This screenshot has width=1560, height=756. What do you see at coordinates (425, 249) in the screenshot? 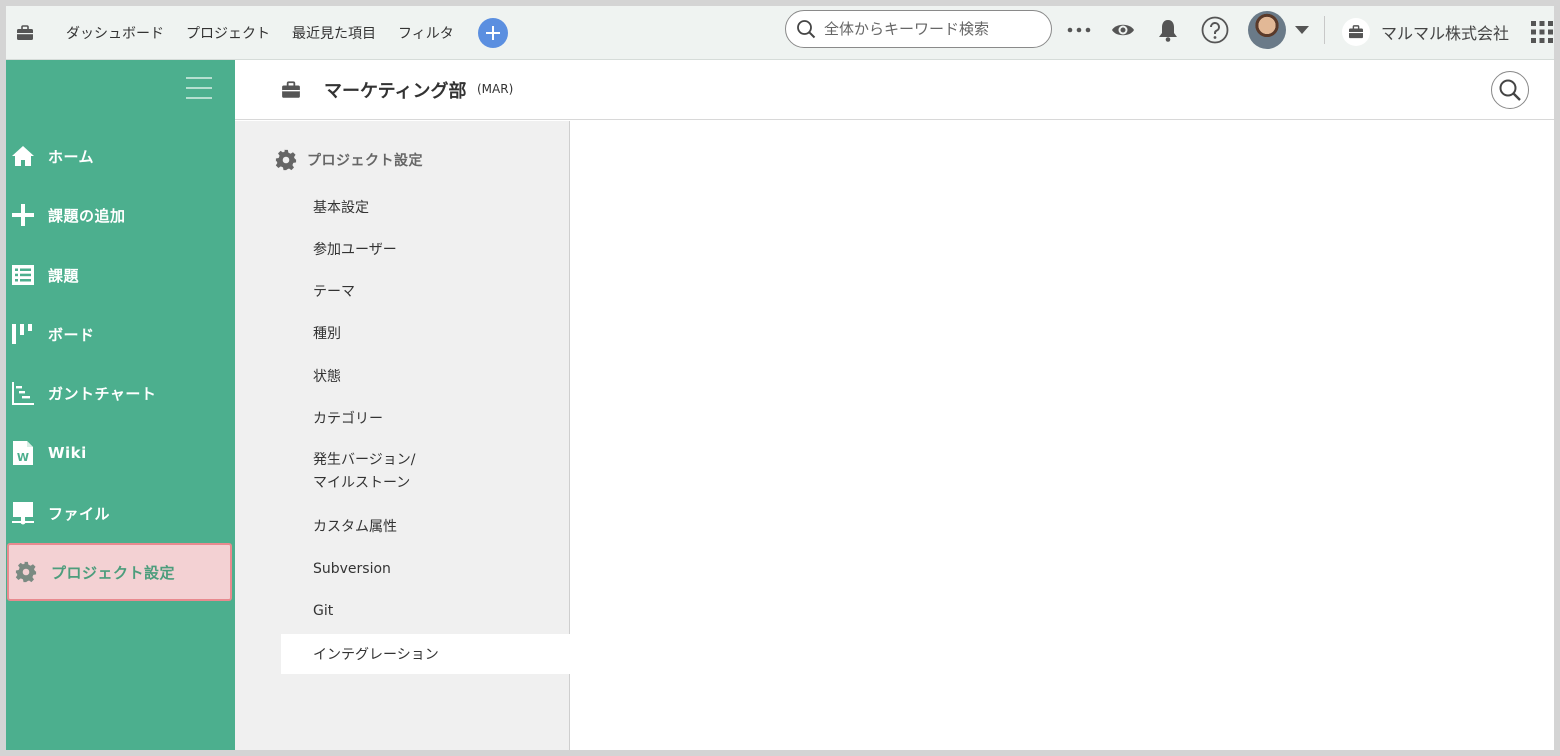
I see `settings-item-members: 参加ユーザー` at bounding box center [425, 249].